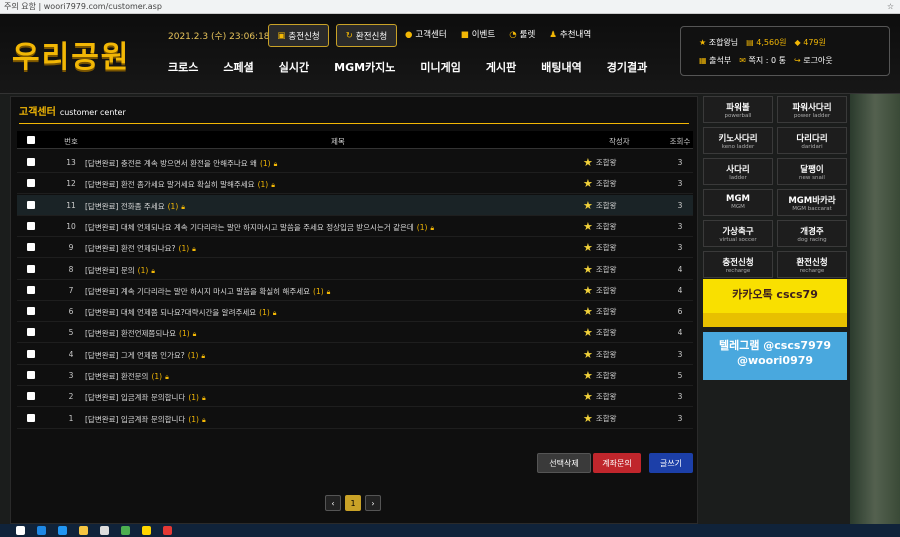 Image resolution: width=900 pixels, height=537 pixels. I want to click on next-page-button: ›, so click(373, 503).